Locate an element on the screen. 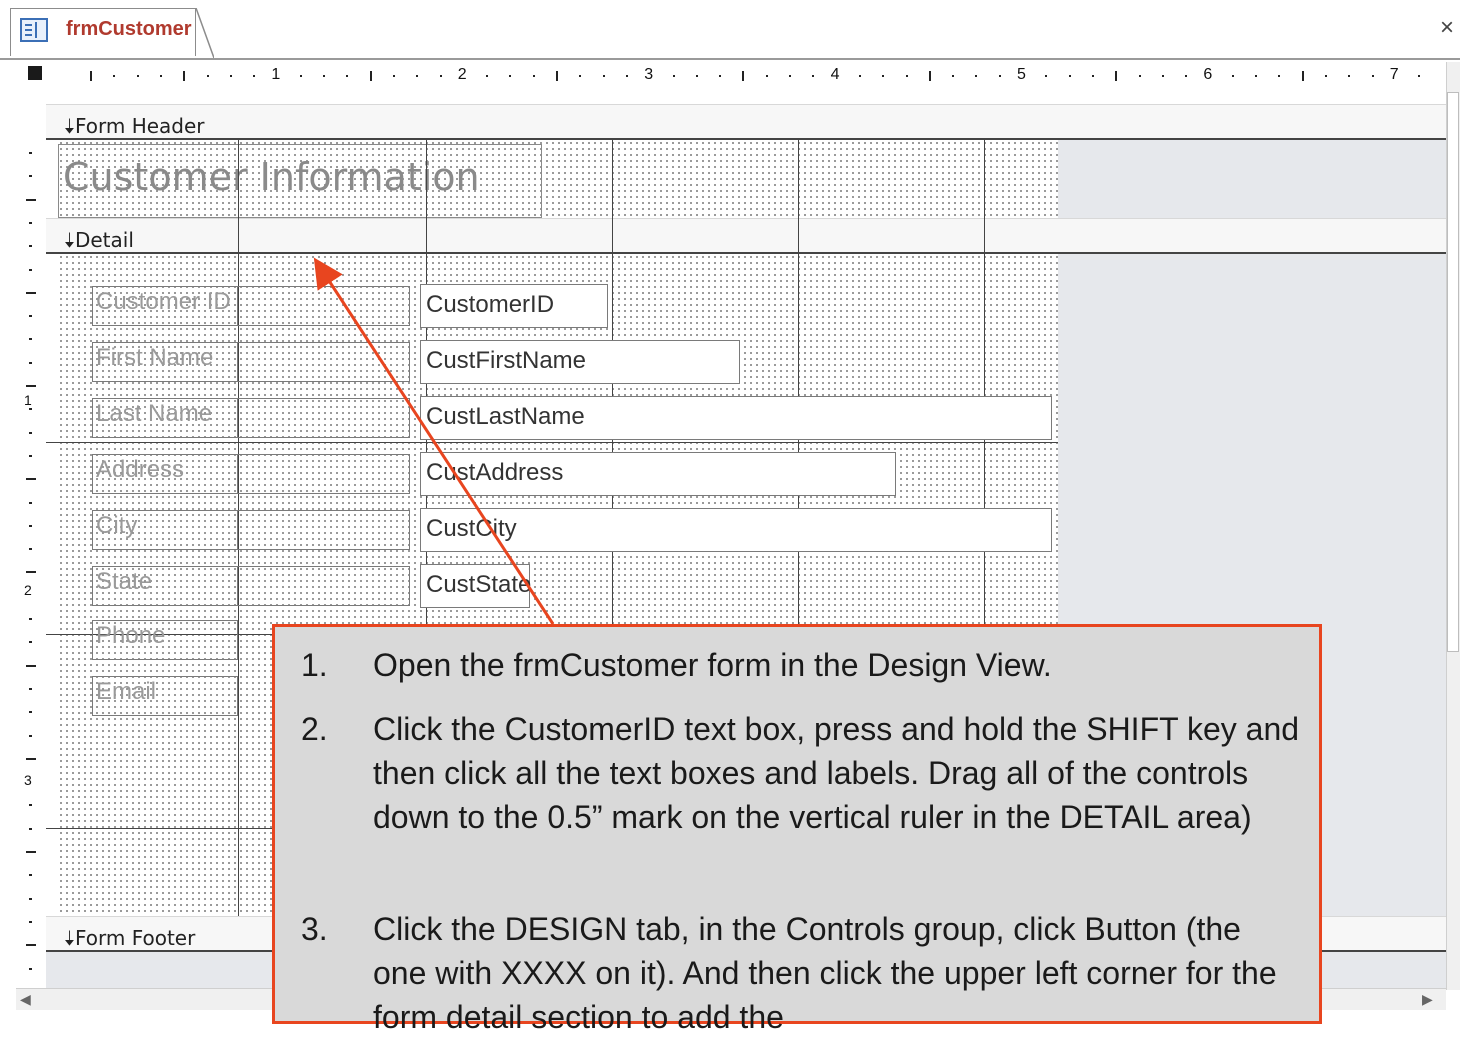 Image resolution: width=1460 pixels, height=1039 pixels. textbox-custfirstname: CustFirstName is located at coordinates (580, 362).